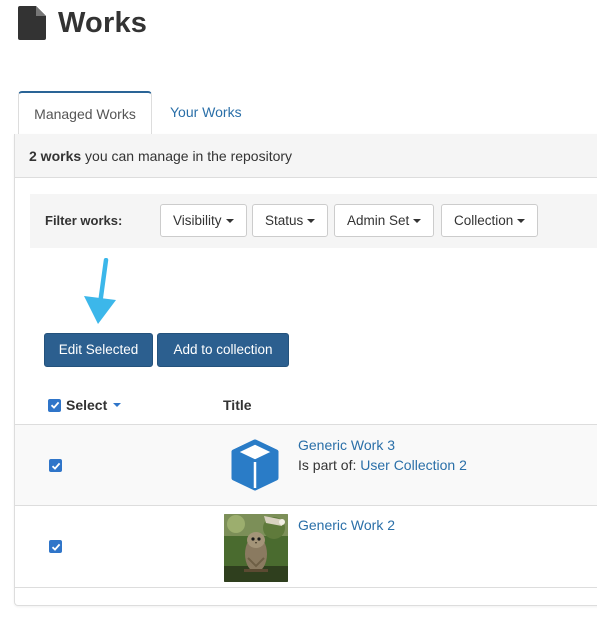  Describe the element at coordinates (189, 156) in the screenshot. I see `works-summary-text: you can manage in the repository` at that location.